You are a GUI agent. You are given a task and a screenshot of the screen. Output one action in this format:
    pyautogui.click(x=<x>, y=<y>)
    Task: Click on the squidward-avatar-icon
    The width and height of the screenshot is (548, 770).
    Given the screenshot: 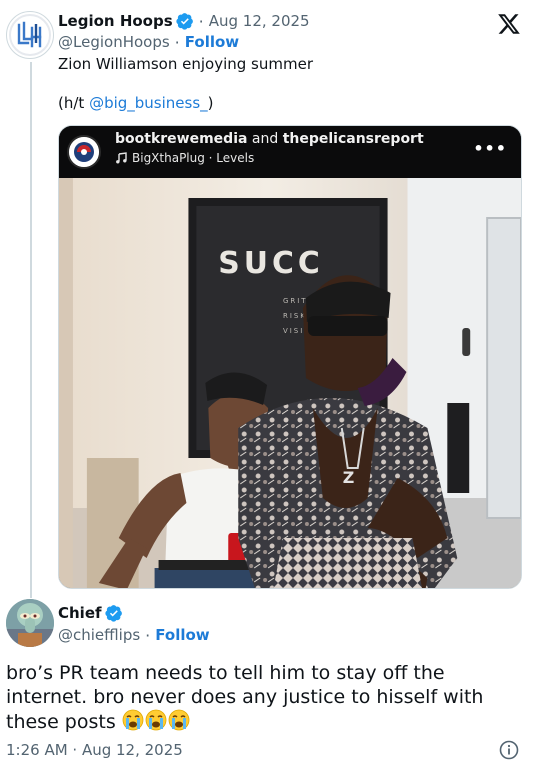 What is the action you would take?
    pyautogui.click(x=30, y=623)
    